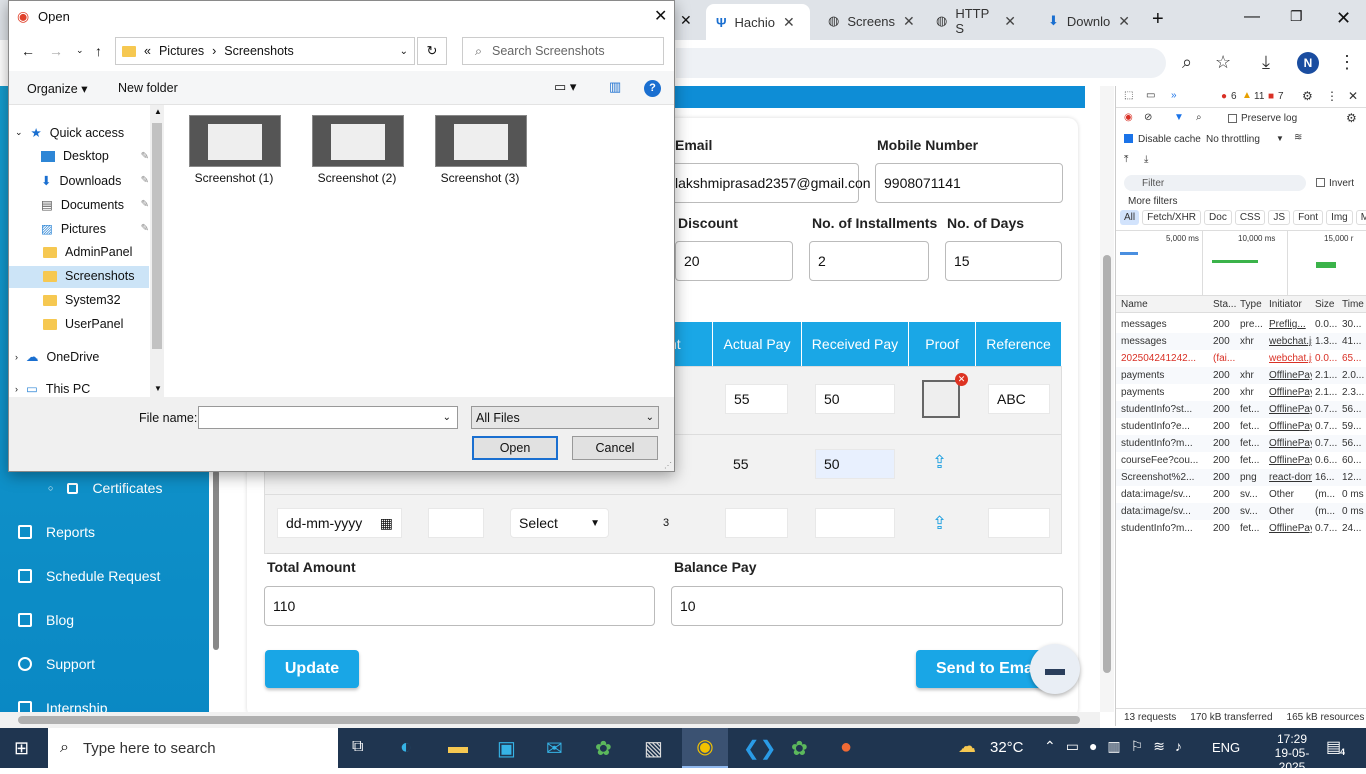  I want to click on zoom-icon: ⌕, so click(1187, 62).